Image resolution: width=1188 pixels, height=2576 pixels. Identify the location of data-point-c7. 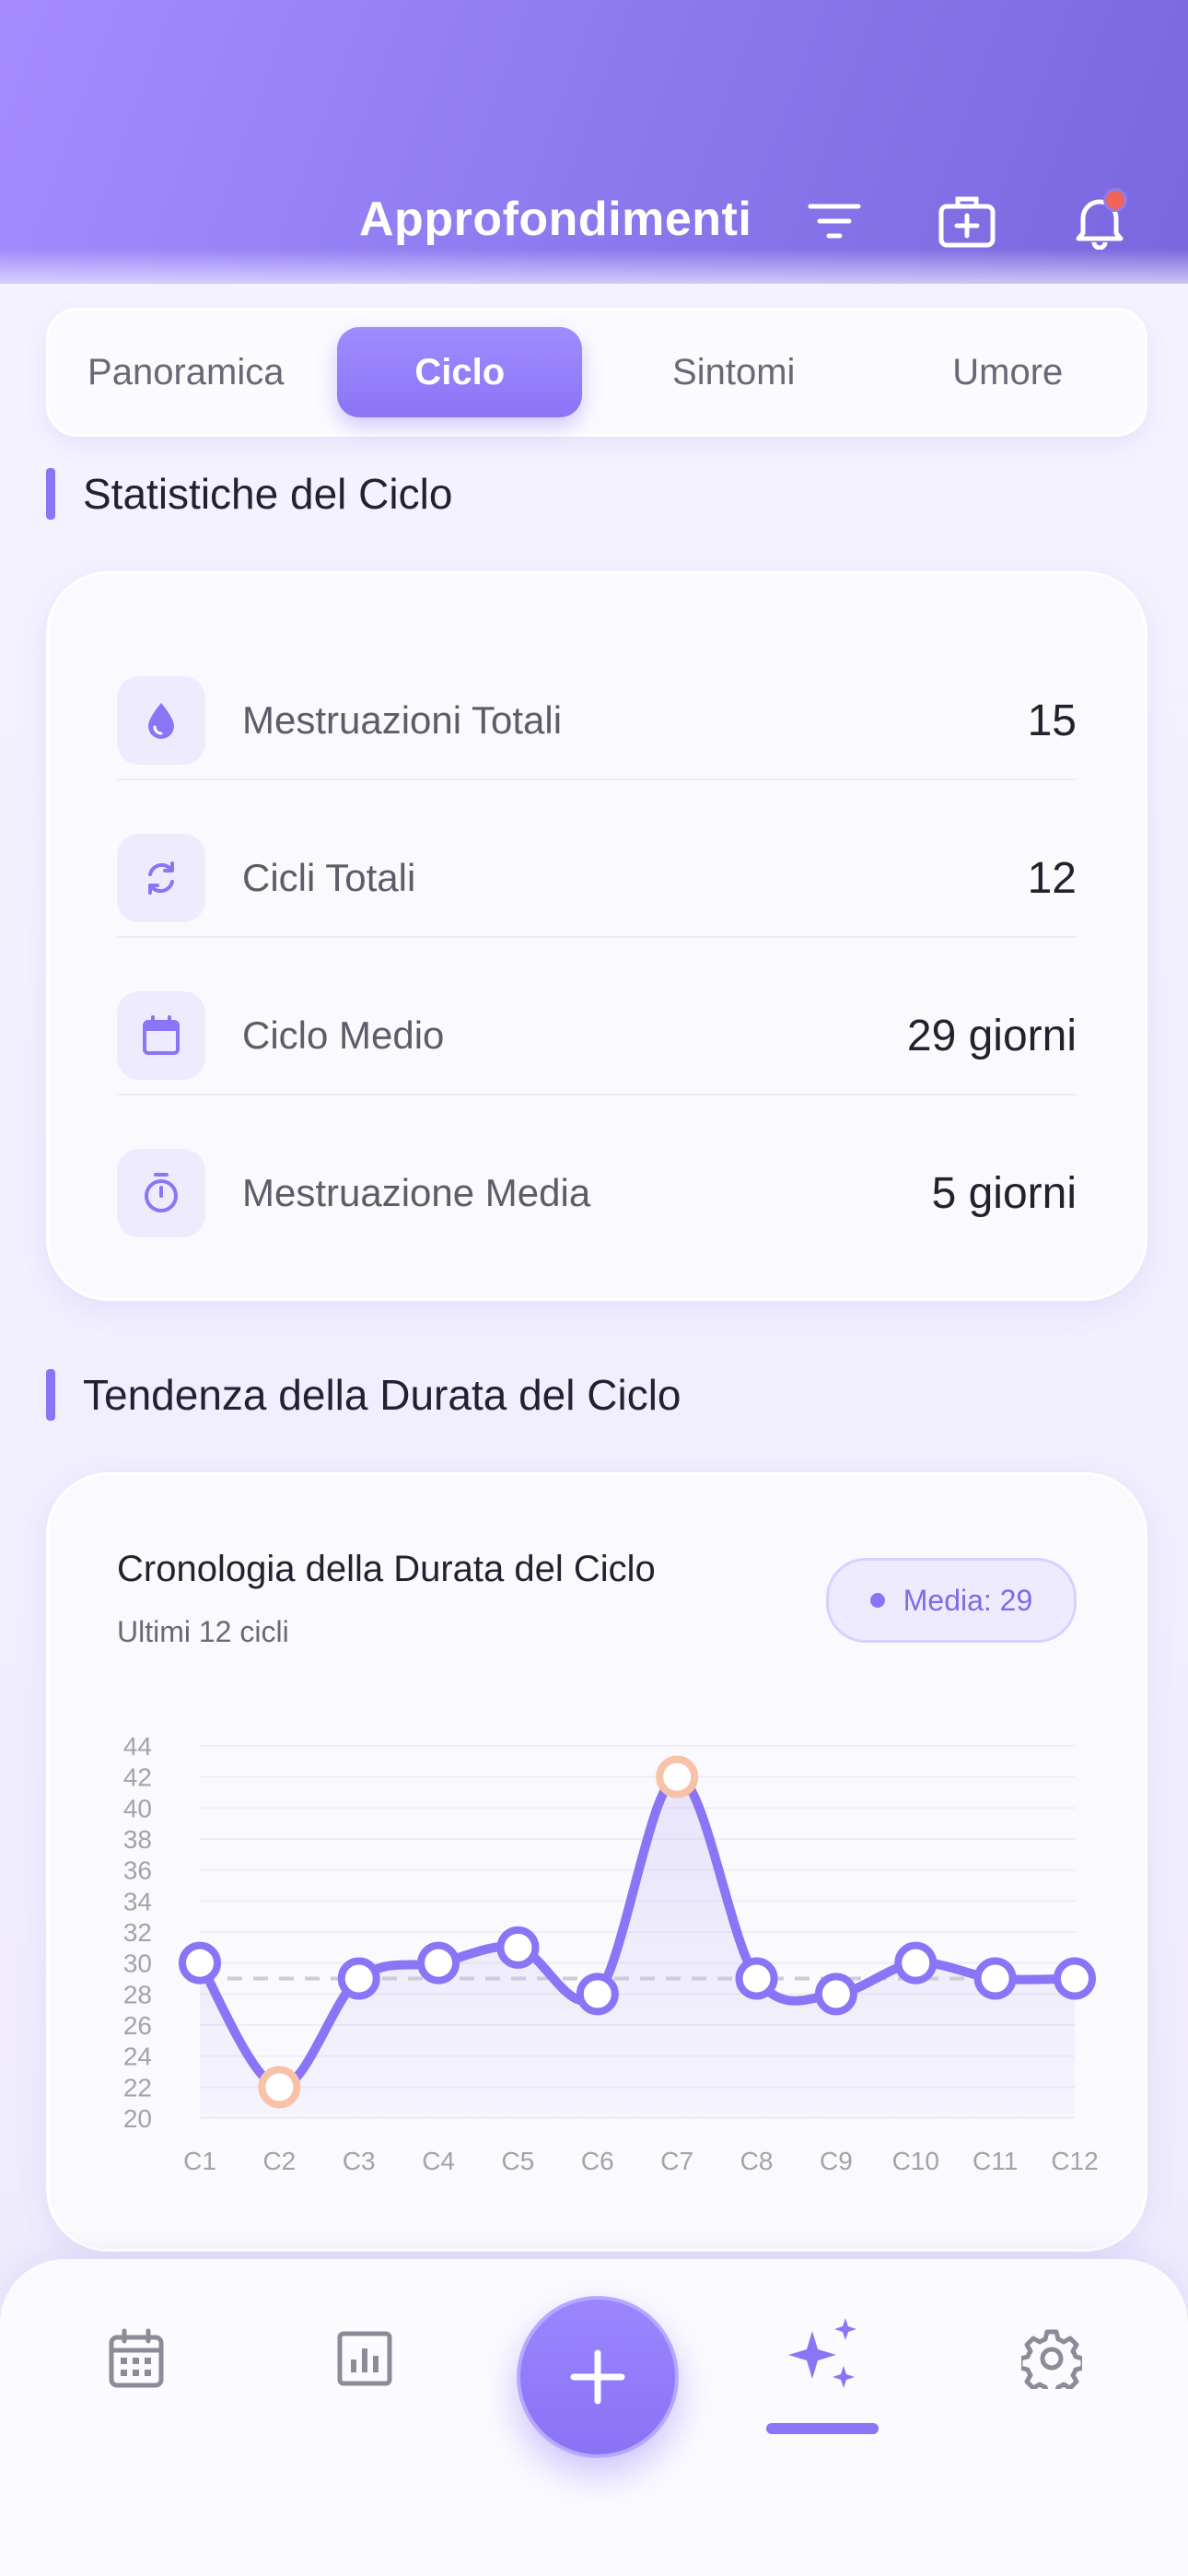
(677, 1776).